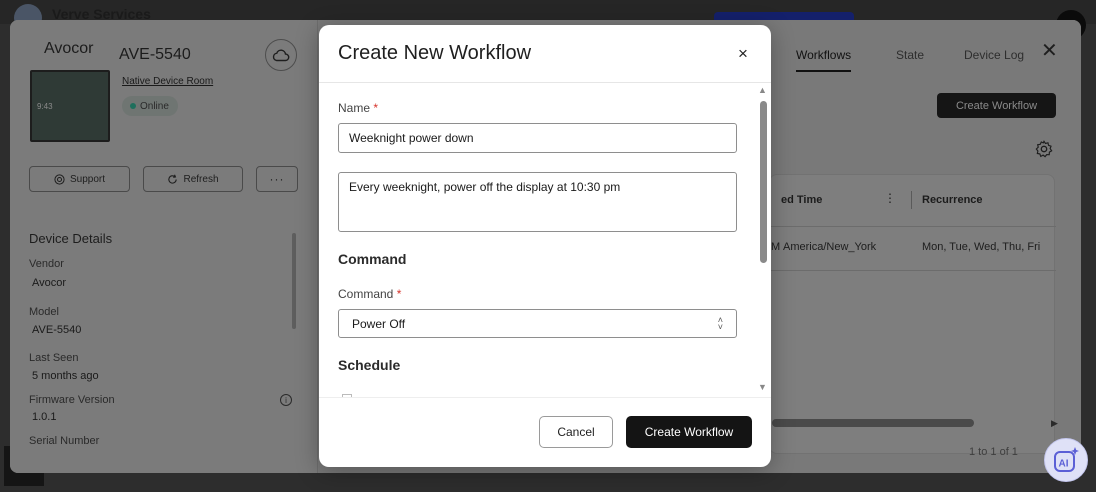  I want to click on modal-title: Create New Workflow, so click(435, 53).